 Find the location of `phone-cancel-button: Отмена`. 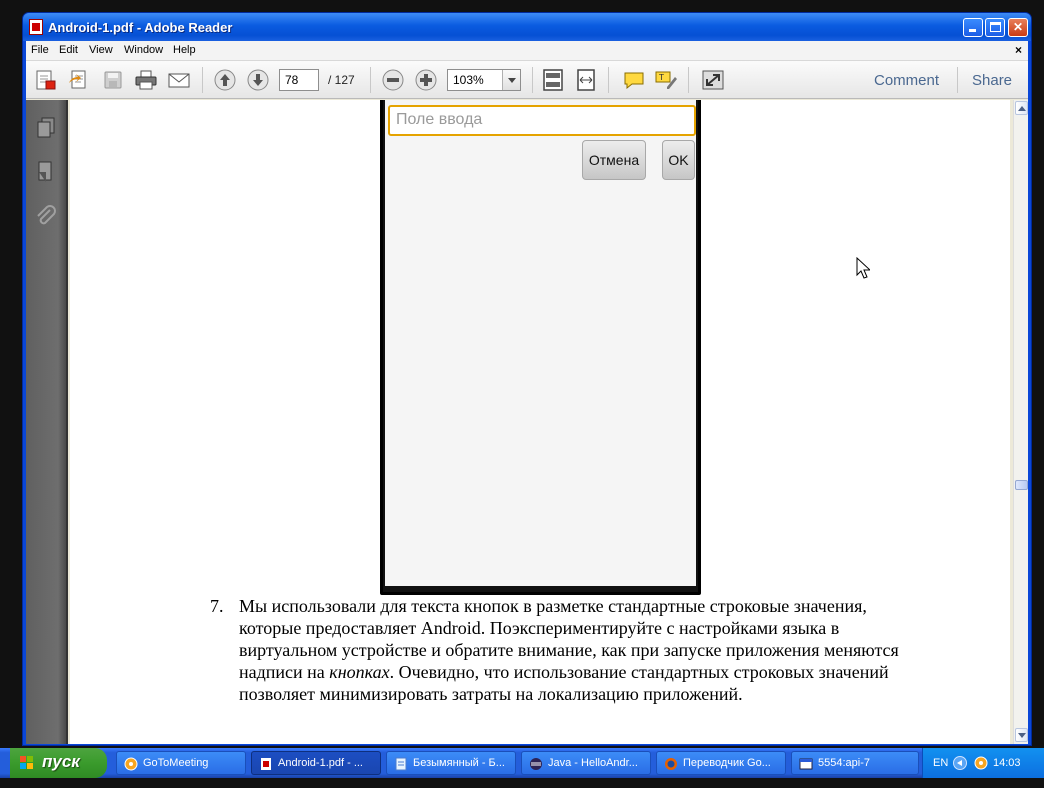

phone-cancel-button: Отмена is located at coordinates (614, 160).